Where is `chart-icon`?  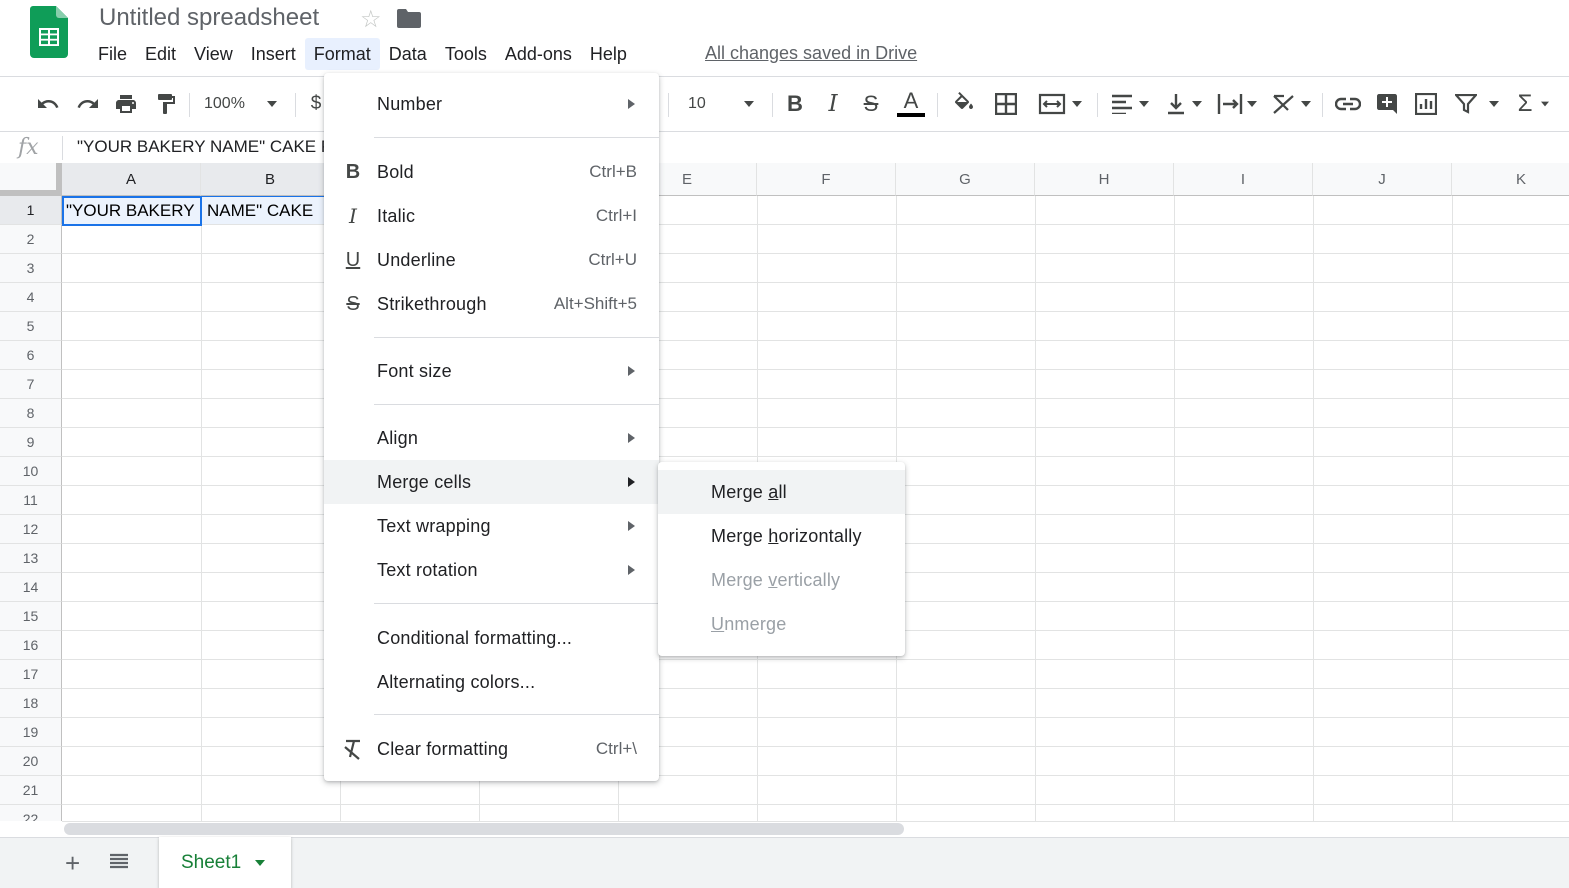
chart-icon is located at coordinates (1426, 104).